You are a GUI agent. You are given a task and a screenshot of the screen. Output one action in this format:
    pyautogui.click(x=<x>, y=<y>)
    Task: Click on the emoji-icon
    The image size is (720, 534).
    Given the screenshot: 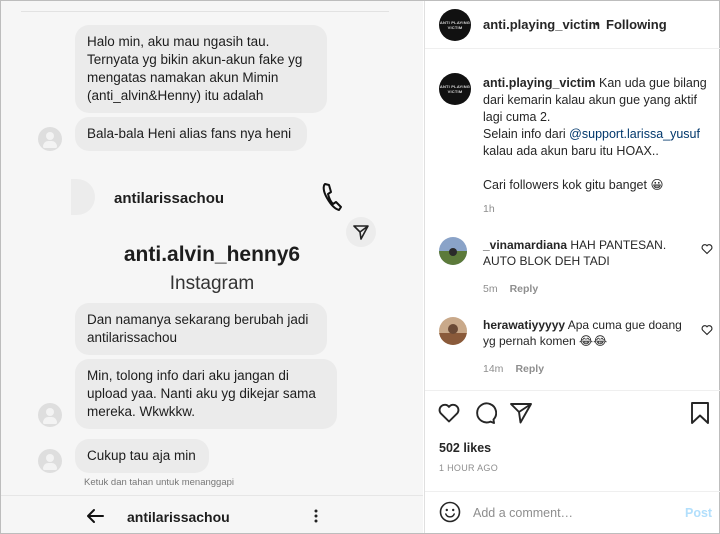 What is the action you would take?
    pyautogui.click(x=450, y=512)
    